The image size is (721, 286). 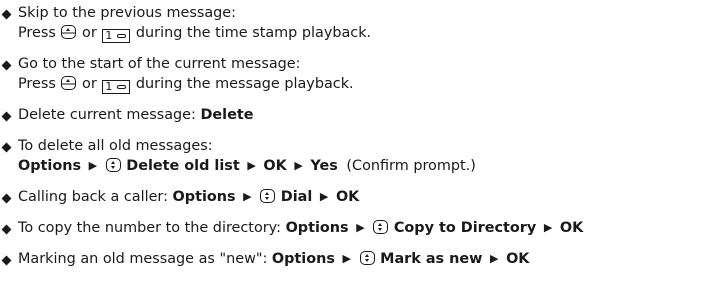 What do you see at coordinates (186, 85) in the screenshot?
I see `item-instruction: Press or 1 during the message playback.` at bounding box center [186, 85].